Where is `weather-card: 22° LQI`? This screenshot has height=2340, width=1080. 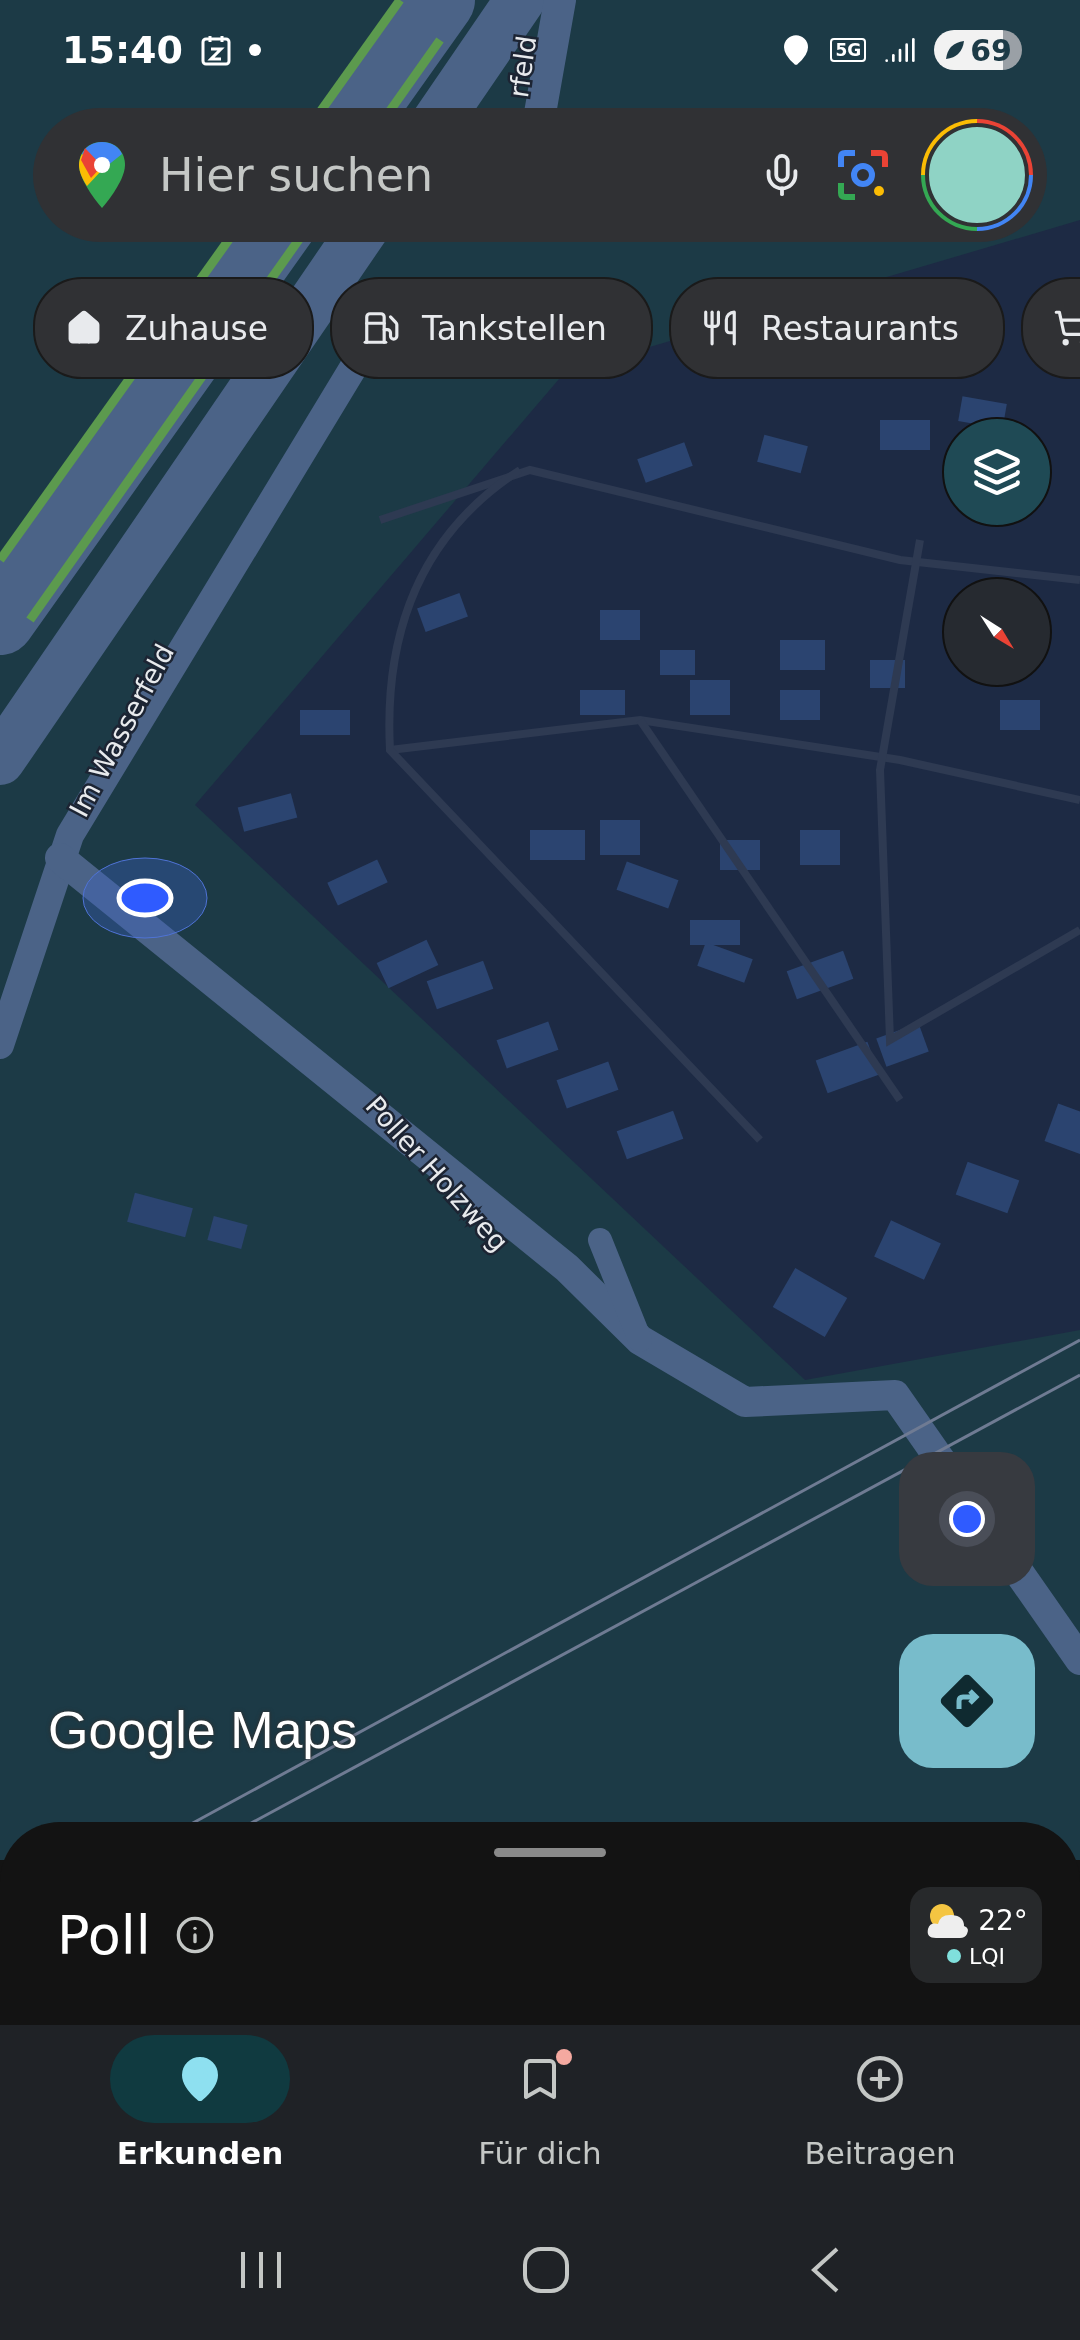
weather-card: 22° LQI is located at coordinates (976, 1935).